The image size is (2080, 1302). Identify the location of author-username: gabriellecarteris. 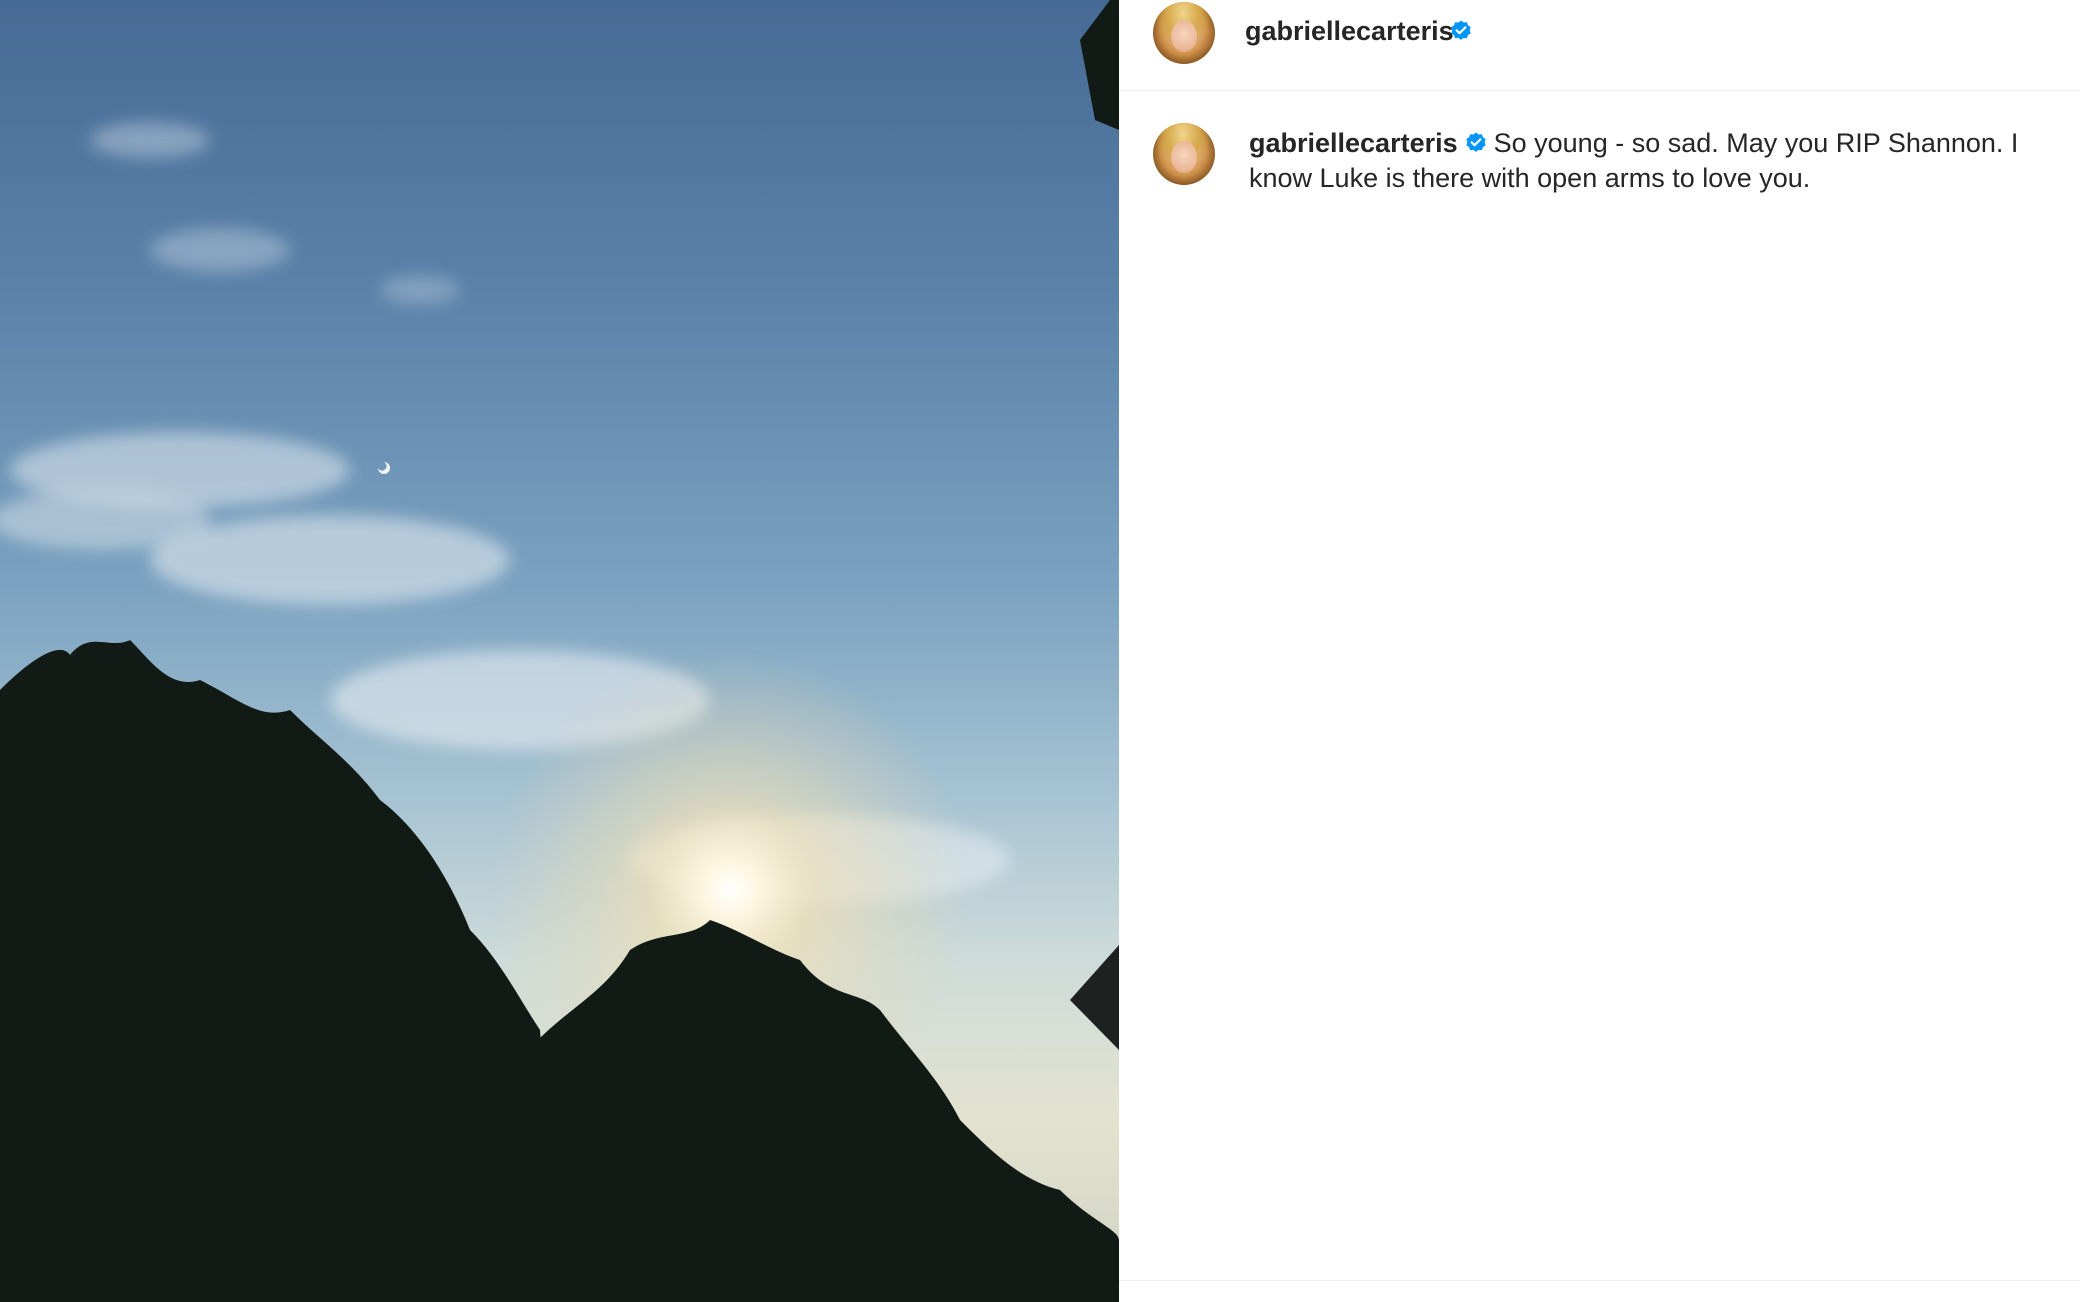
(1349, 31).